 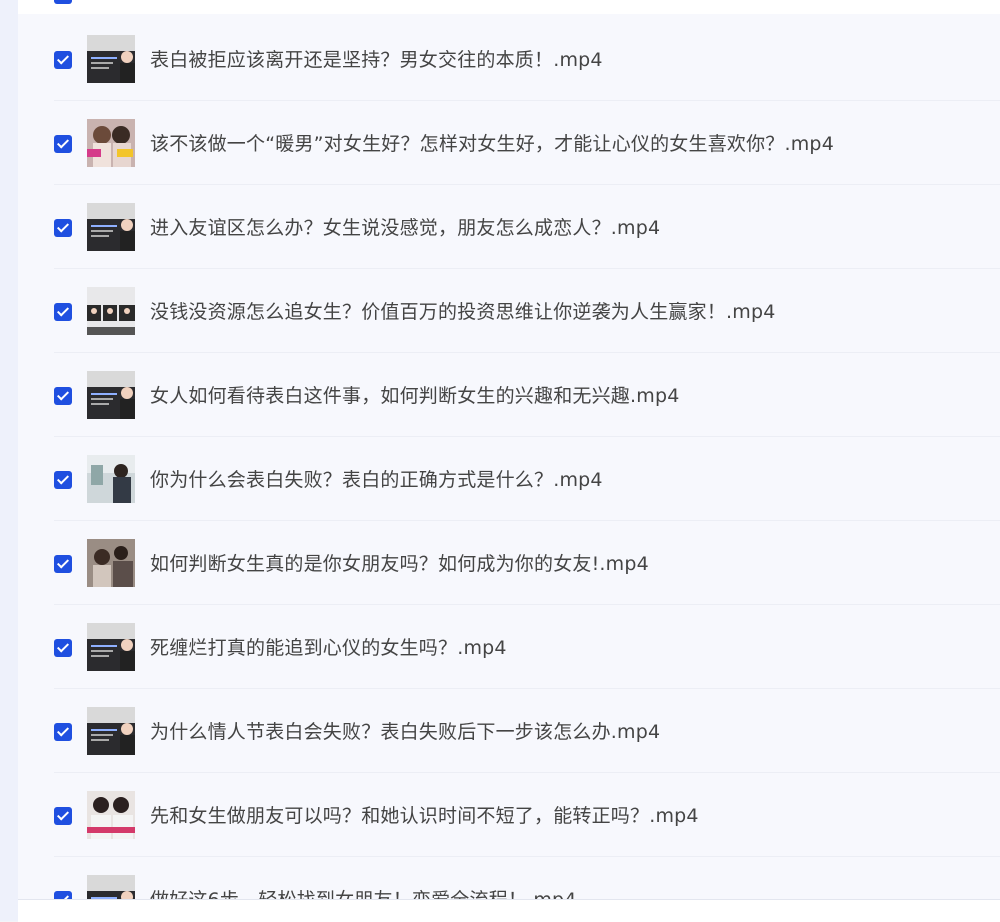 I want to click on list-item: 进入友谊区怎么办？女生说没感觉，朋友怎么成恋人？.mp4, so click(x=527, y=226).